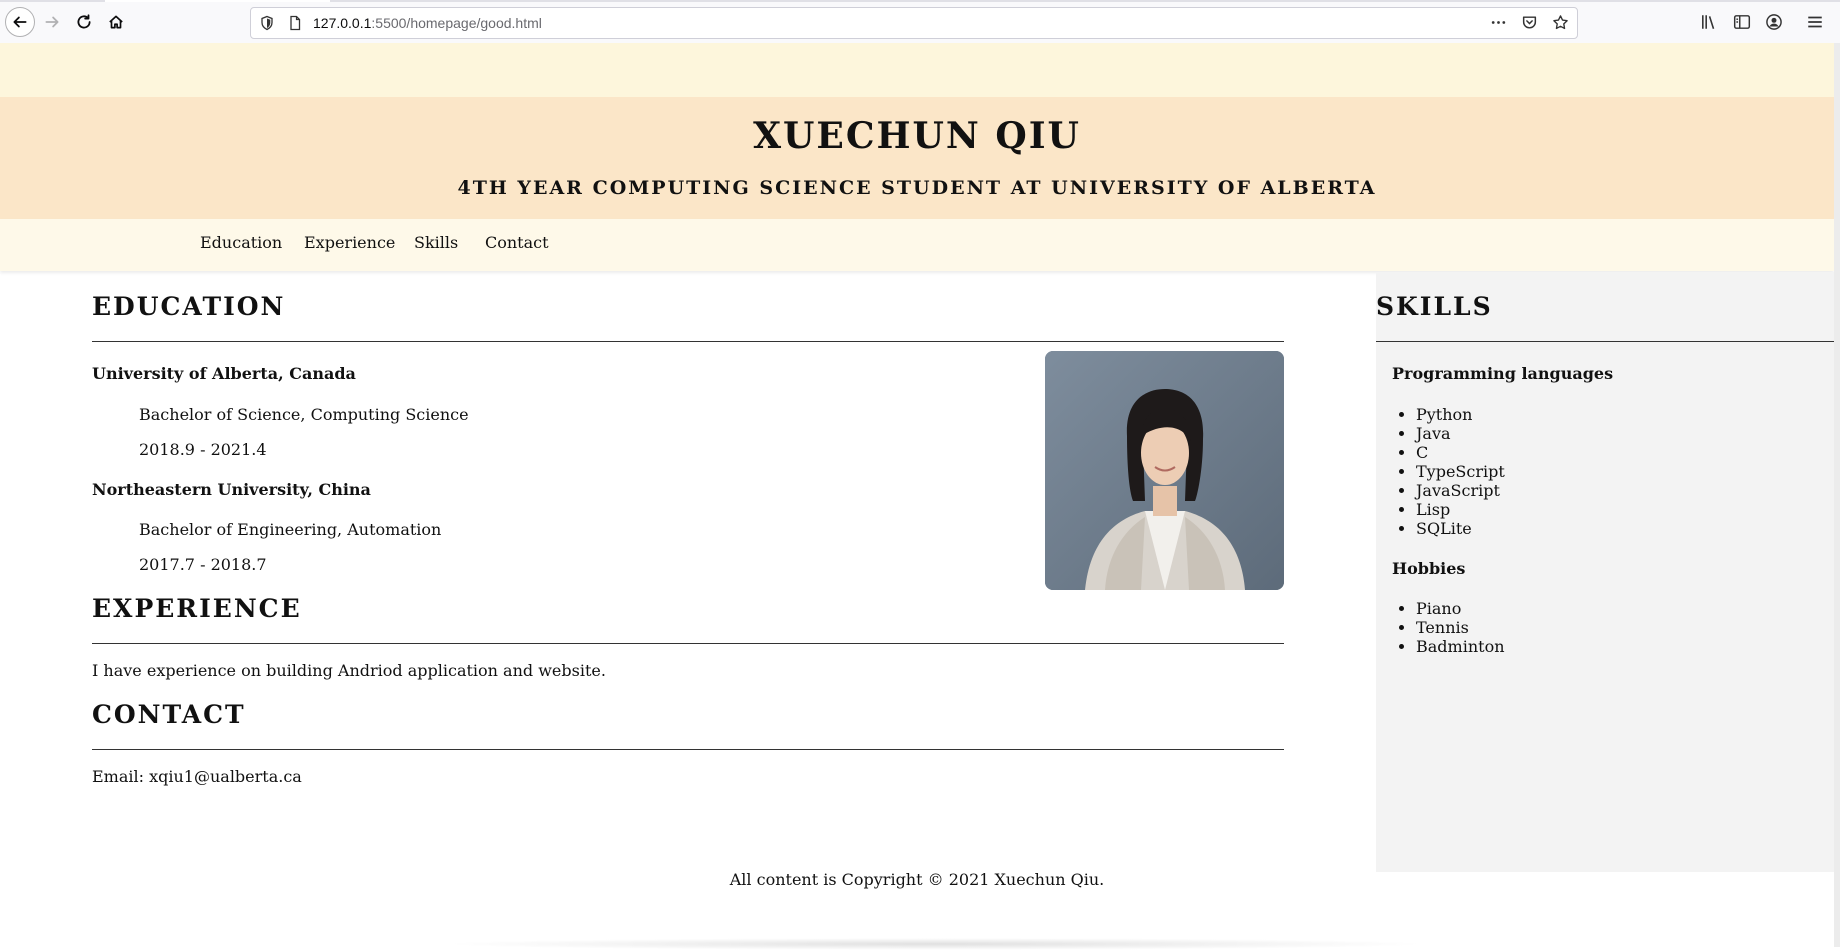 Image resolution: width=1840 pixels, height=950 pixels. I want to click on hobbies-list: Piano Tennis Badminton, so click(1448, 627).